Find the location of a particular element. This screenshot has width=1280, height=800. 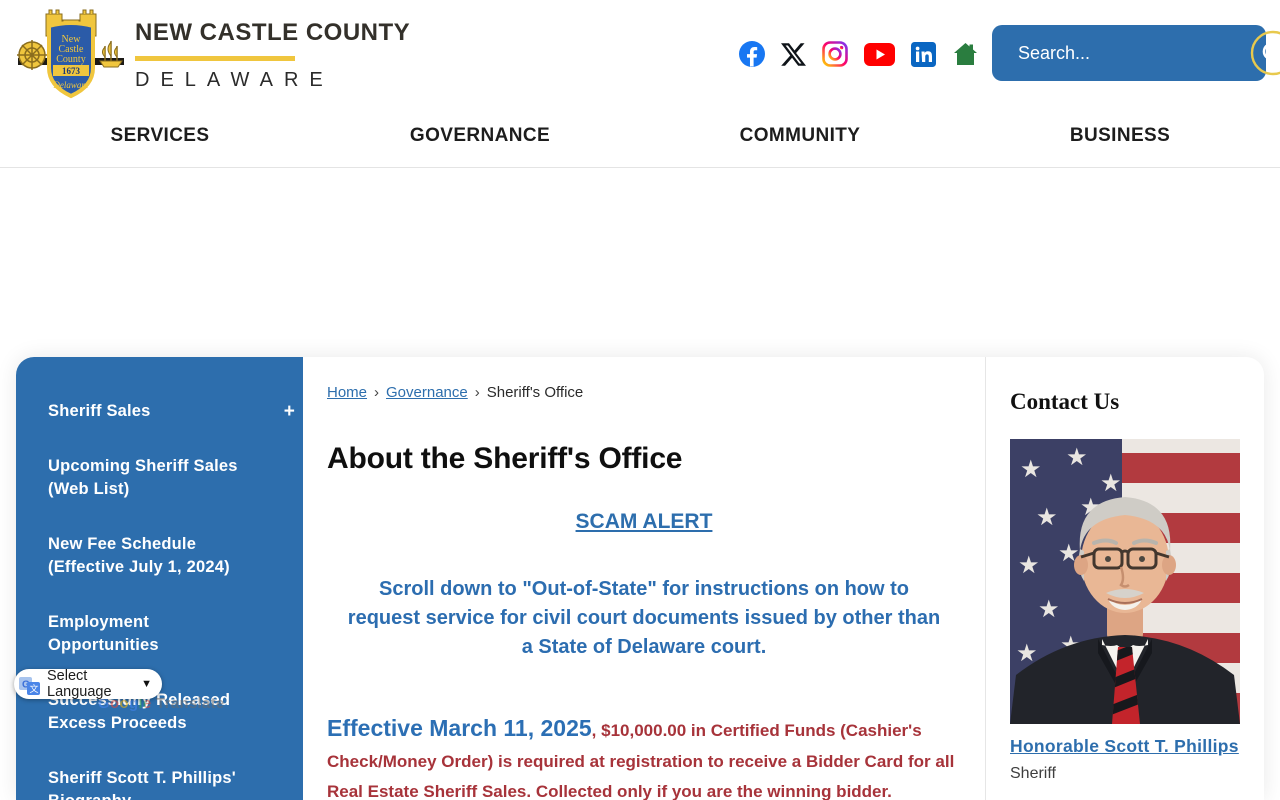

sidebar-item-sheriff-sales: Sheriff Sales + is located at coordinates (171, 411).